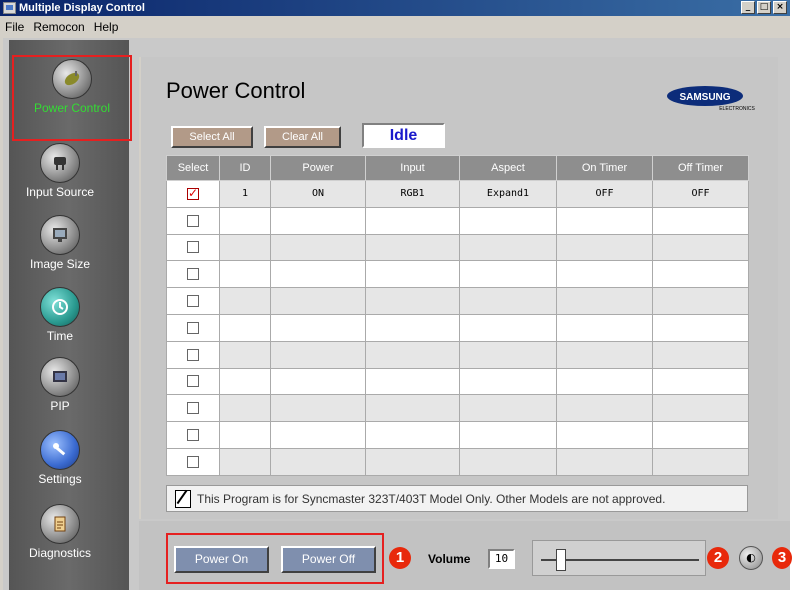 This screenshot has width=800, height=590. What do you see at coordinates (508, 168) in the screenshot?
I see `col-aspect: Aspect` at bounding box center [508, 168].